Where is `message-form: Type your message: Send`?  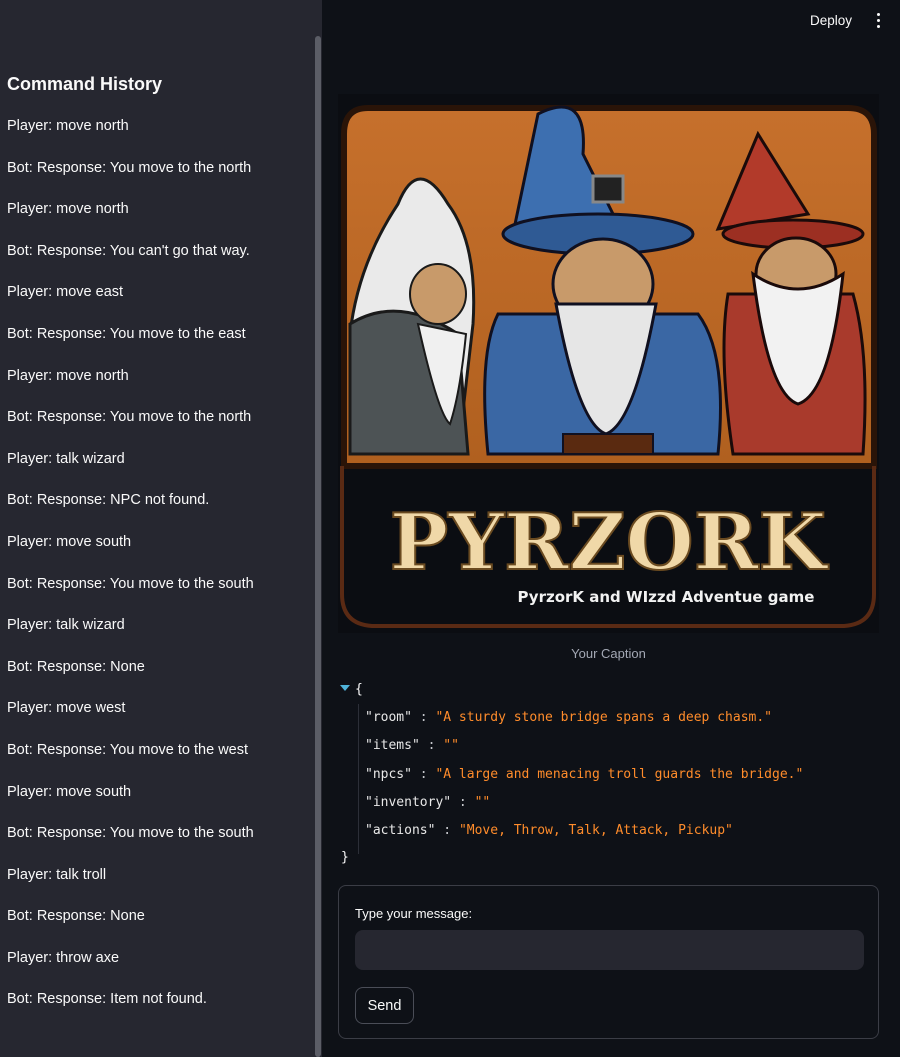 message-form: Type your message: Send is located at coordinates (608, 962).